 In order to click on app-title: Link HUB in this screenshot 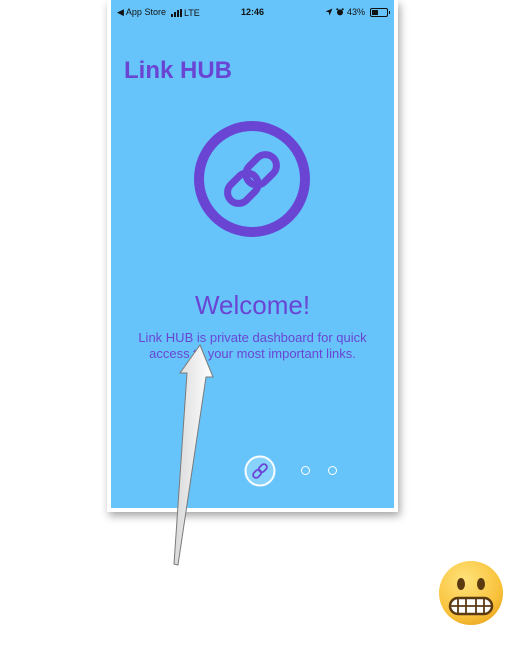, I will do `click(178, 70)`.